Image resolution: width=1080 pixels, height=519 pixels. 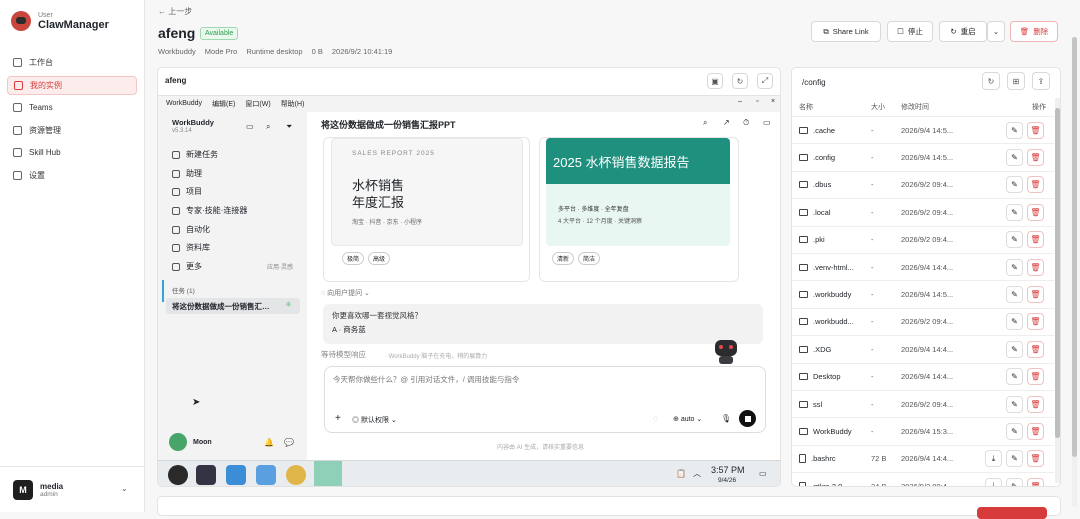 What do you see at coordinates (923, 156) in the screenshot?
I see `file-row: .config - 2026/9/4 14:5... ✎ 🗑` at bounding box center [923, 156].